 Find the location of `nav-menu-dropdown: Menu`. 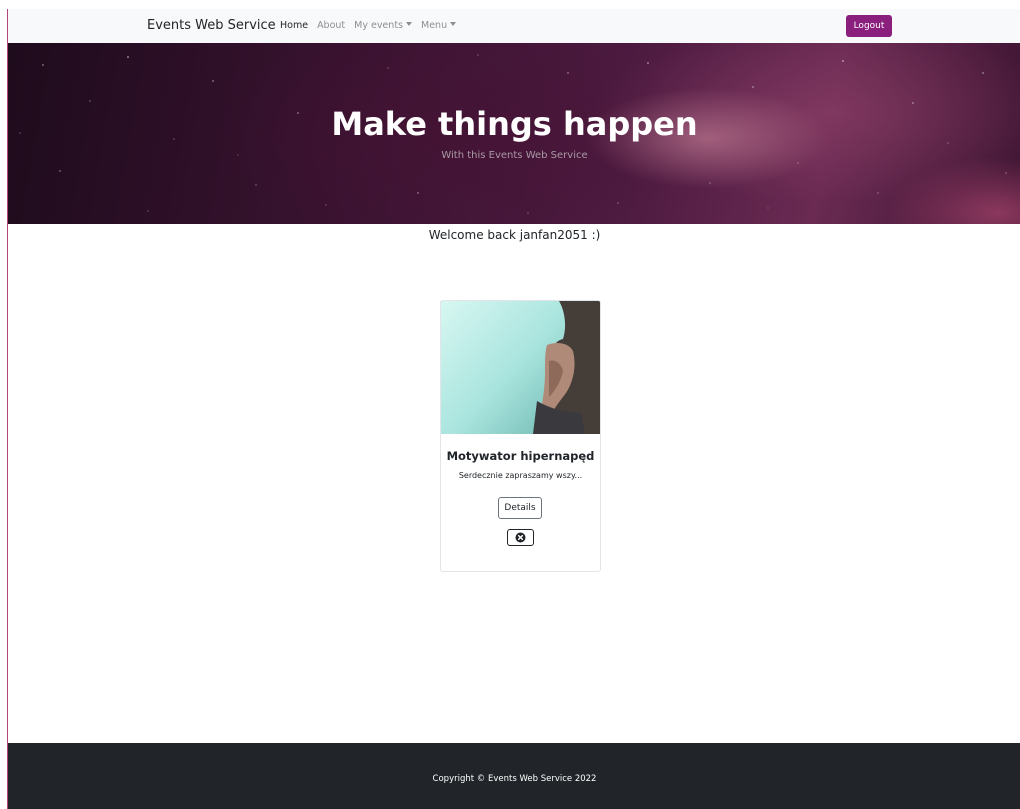

nav-menu-dropdown: Menu is located at coordinates (439, 25).